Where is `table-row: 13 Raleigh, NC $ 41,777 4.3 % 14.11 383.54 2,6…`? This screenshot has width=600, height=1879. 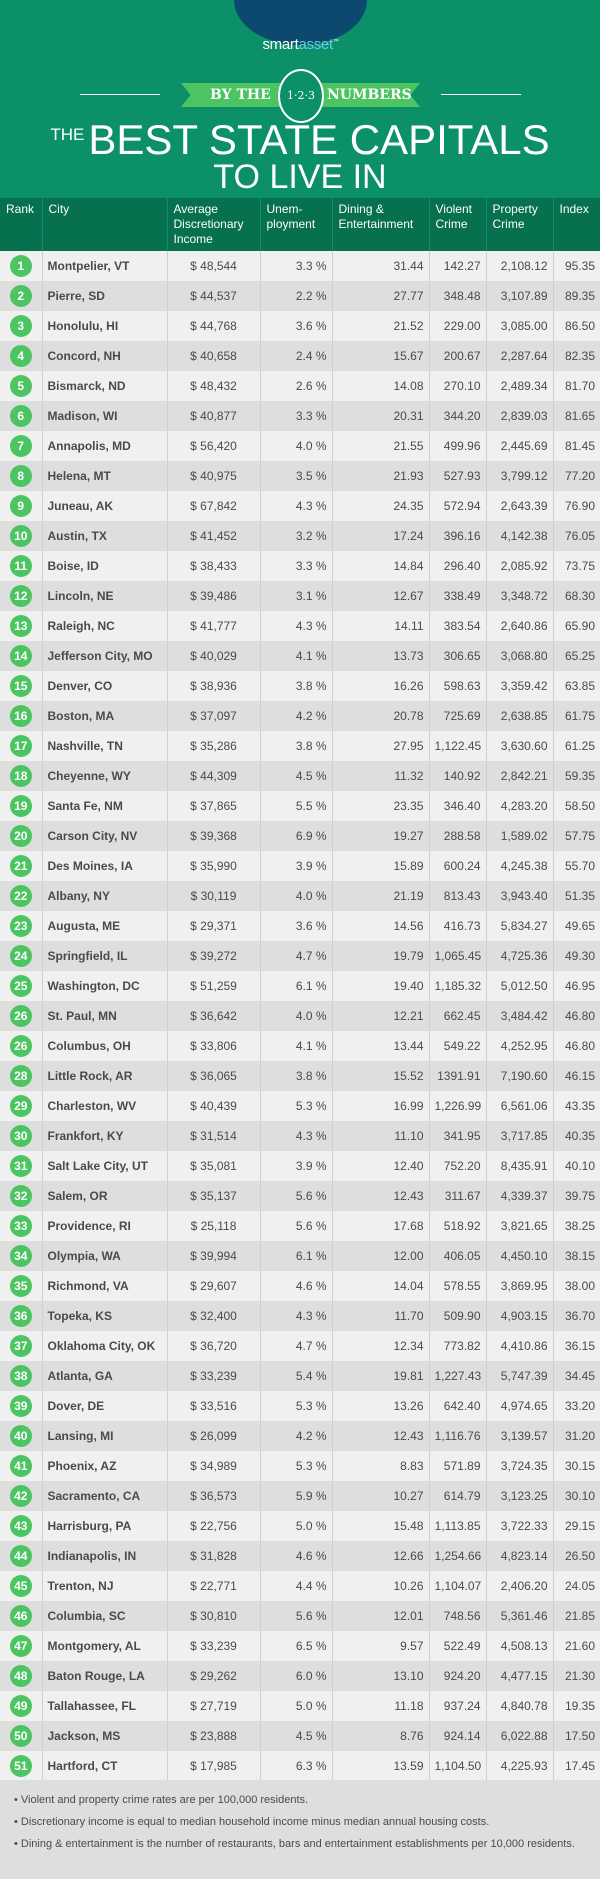 table-row: 13 Raleigh, NC $ 41,777 4.3 % 14.11 383.54 2,6… is located at coordinates (300, 626).